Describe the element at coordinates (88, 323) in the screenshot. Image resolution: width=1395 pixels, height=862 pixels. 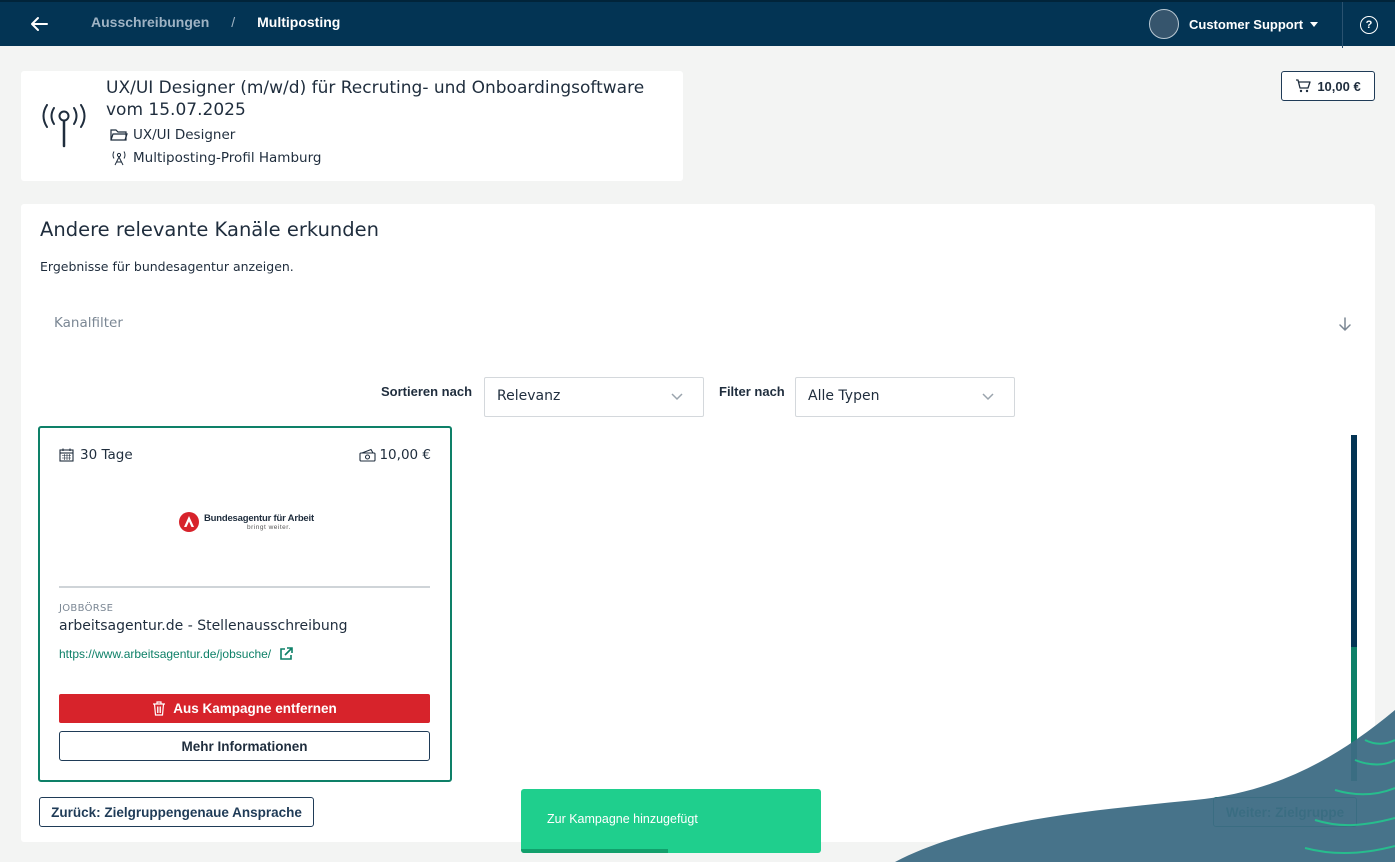
I see `channel-filter-label: Kanalfilter` at that location.